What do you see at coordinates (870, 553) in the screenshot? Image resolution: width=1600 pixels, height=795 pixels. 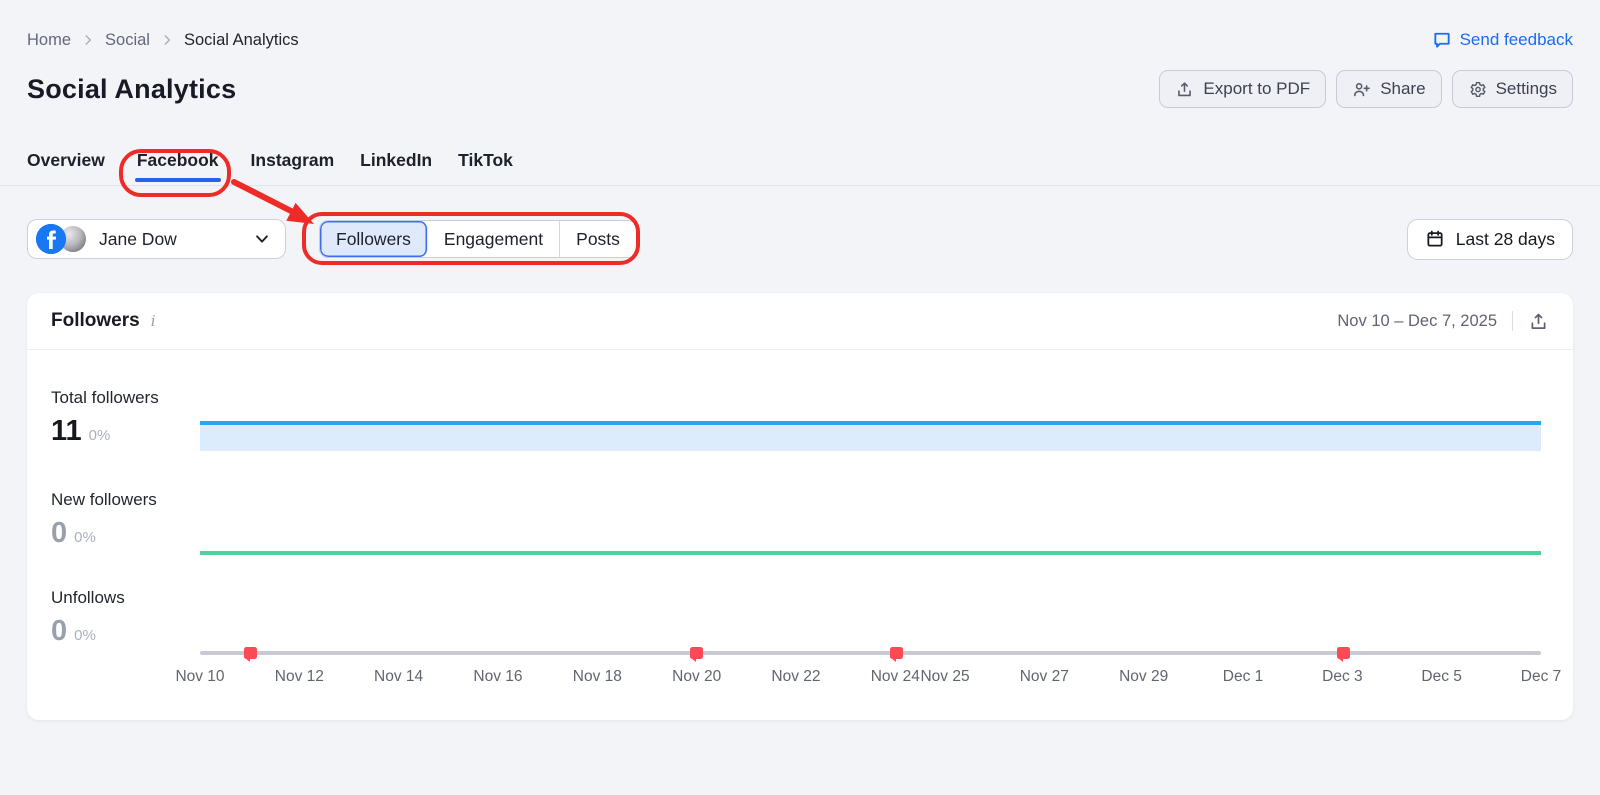 I see `new-followers-line` at bounding box center [870, 553].